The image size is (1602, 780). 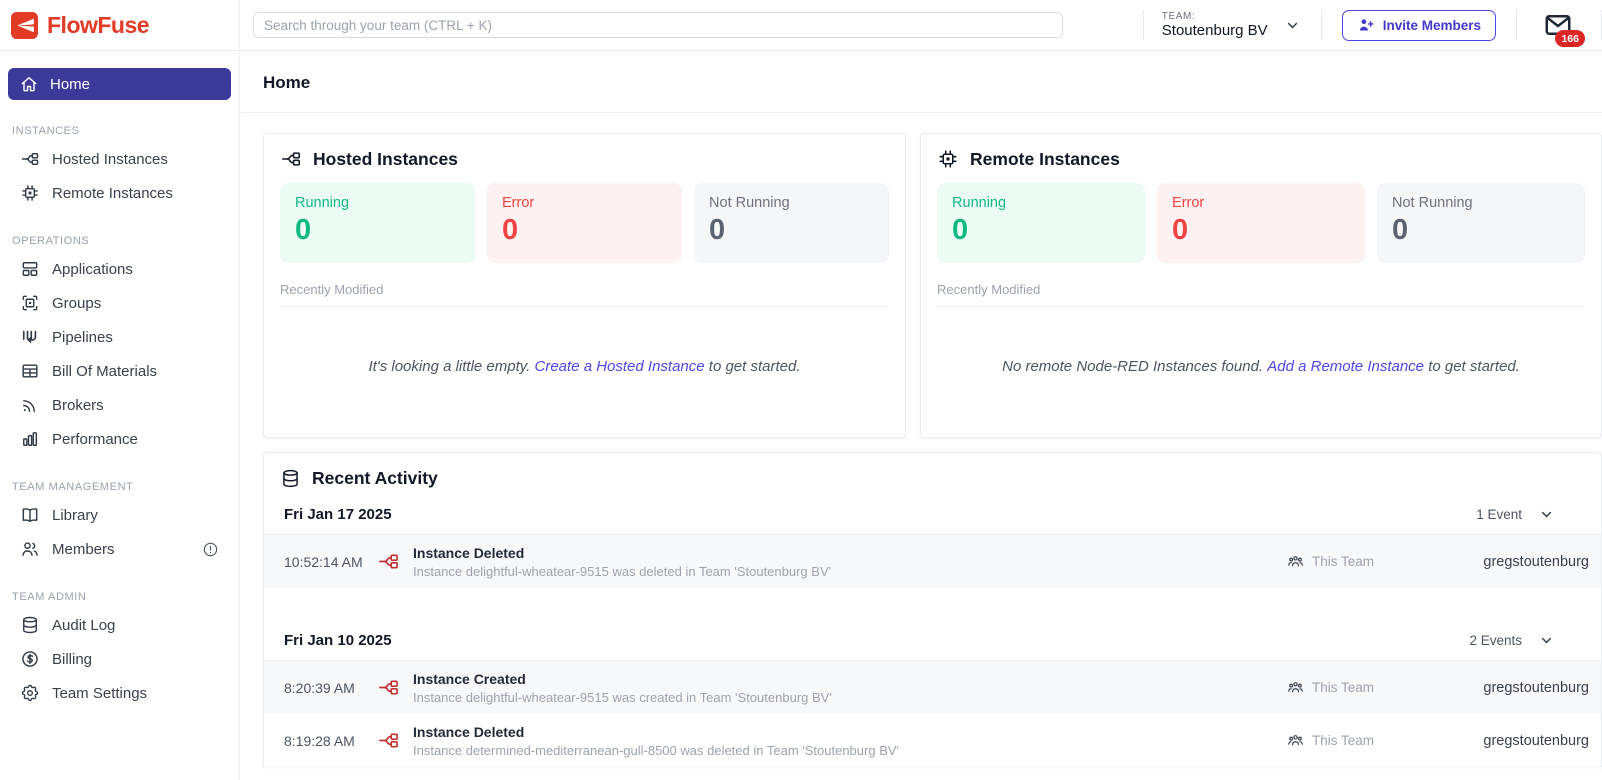 What do you see at coordinates (119, 549) in the screenshot?
I see `sidebar-item-members: Members` at bounding box center [119, 549].